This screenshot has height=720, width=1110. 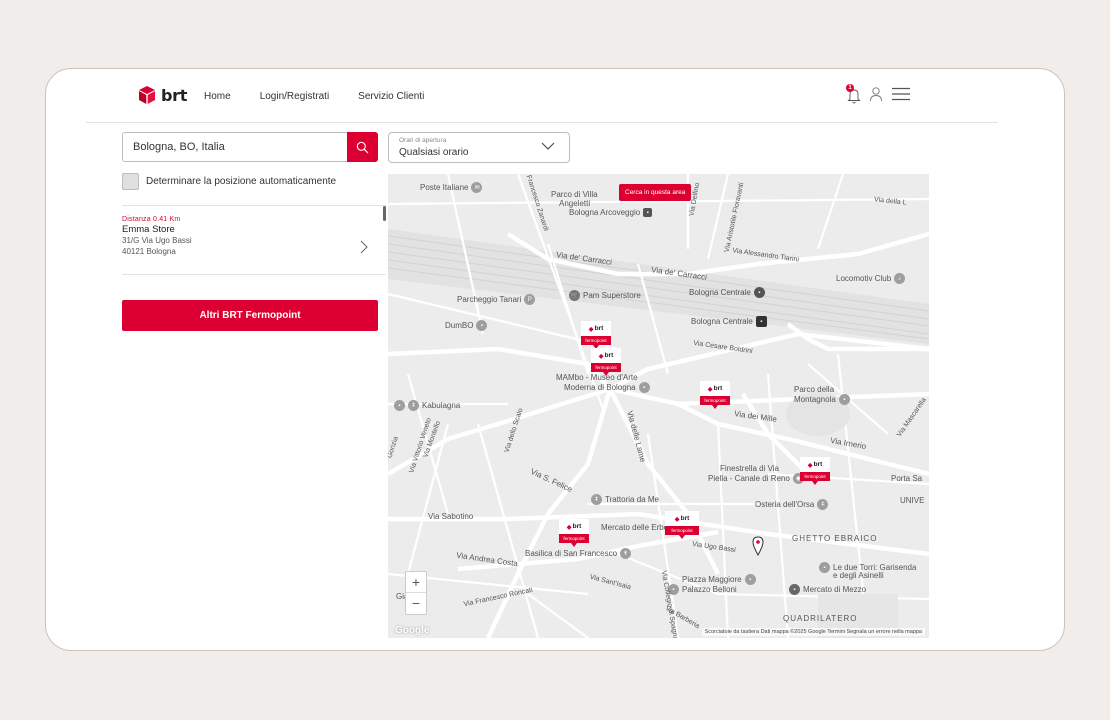 I want to click on location-pin-icon, so click(x=758, y=546).